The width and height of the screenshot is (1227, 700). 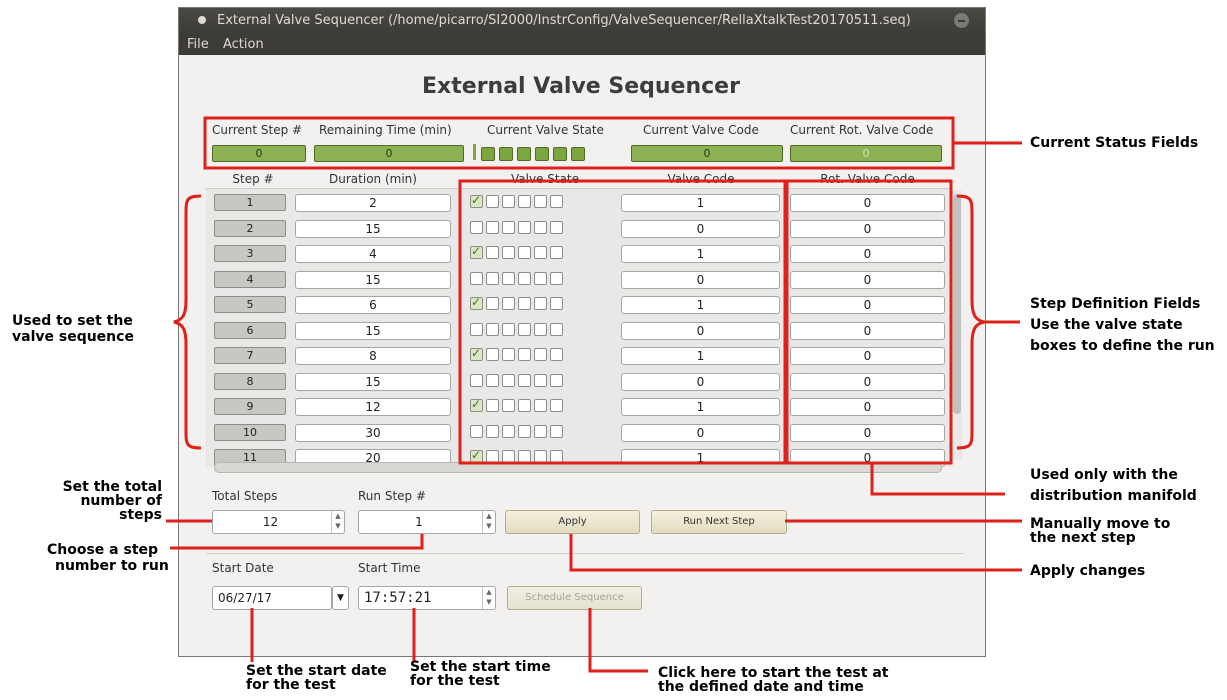 What do you see at coordinates (970, 322) in the screenshot?
I see `right-brace` at bounding box center [970, 322].